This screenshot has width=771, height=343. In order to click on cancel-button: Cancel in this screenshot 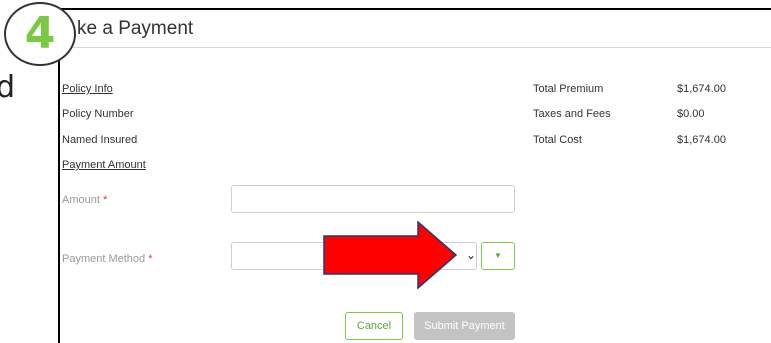, I will do `click(374, 326)`.